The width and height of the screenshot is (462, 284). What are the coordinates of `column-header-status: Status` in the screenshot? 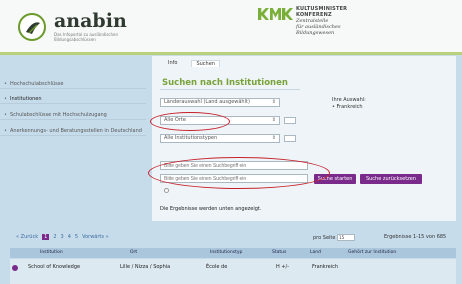 It's located at (279, 253).